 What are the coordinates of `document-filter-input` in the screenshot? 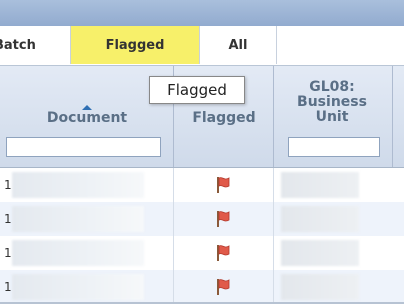 It's located at (83, 147).